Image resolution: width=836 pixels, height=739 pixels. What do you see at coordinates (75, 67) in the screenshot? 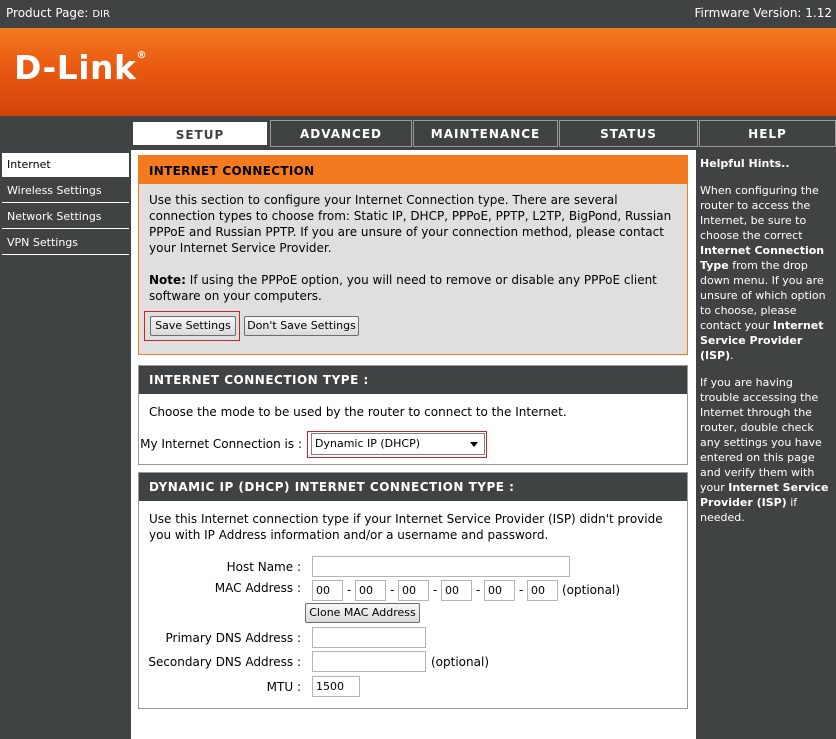
I see `logo-text: D-Link` at bounding box center [75, 67].